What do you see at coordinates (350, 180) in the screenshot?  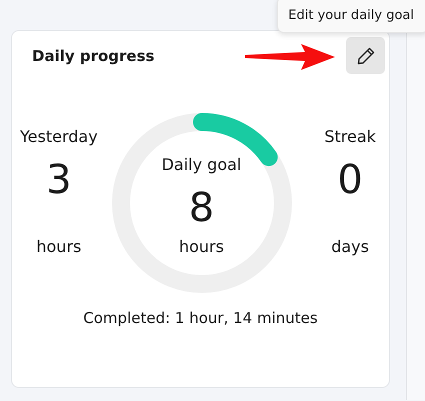 I see `stat-value: 0` at bounding box center [350, 180].